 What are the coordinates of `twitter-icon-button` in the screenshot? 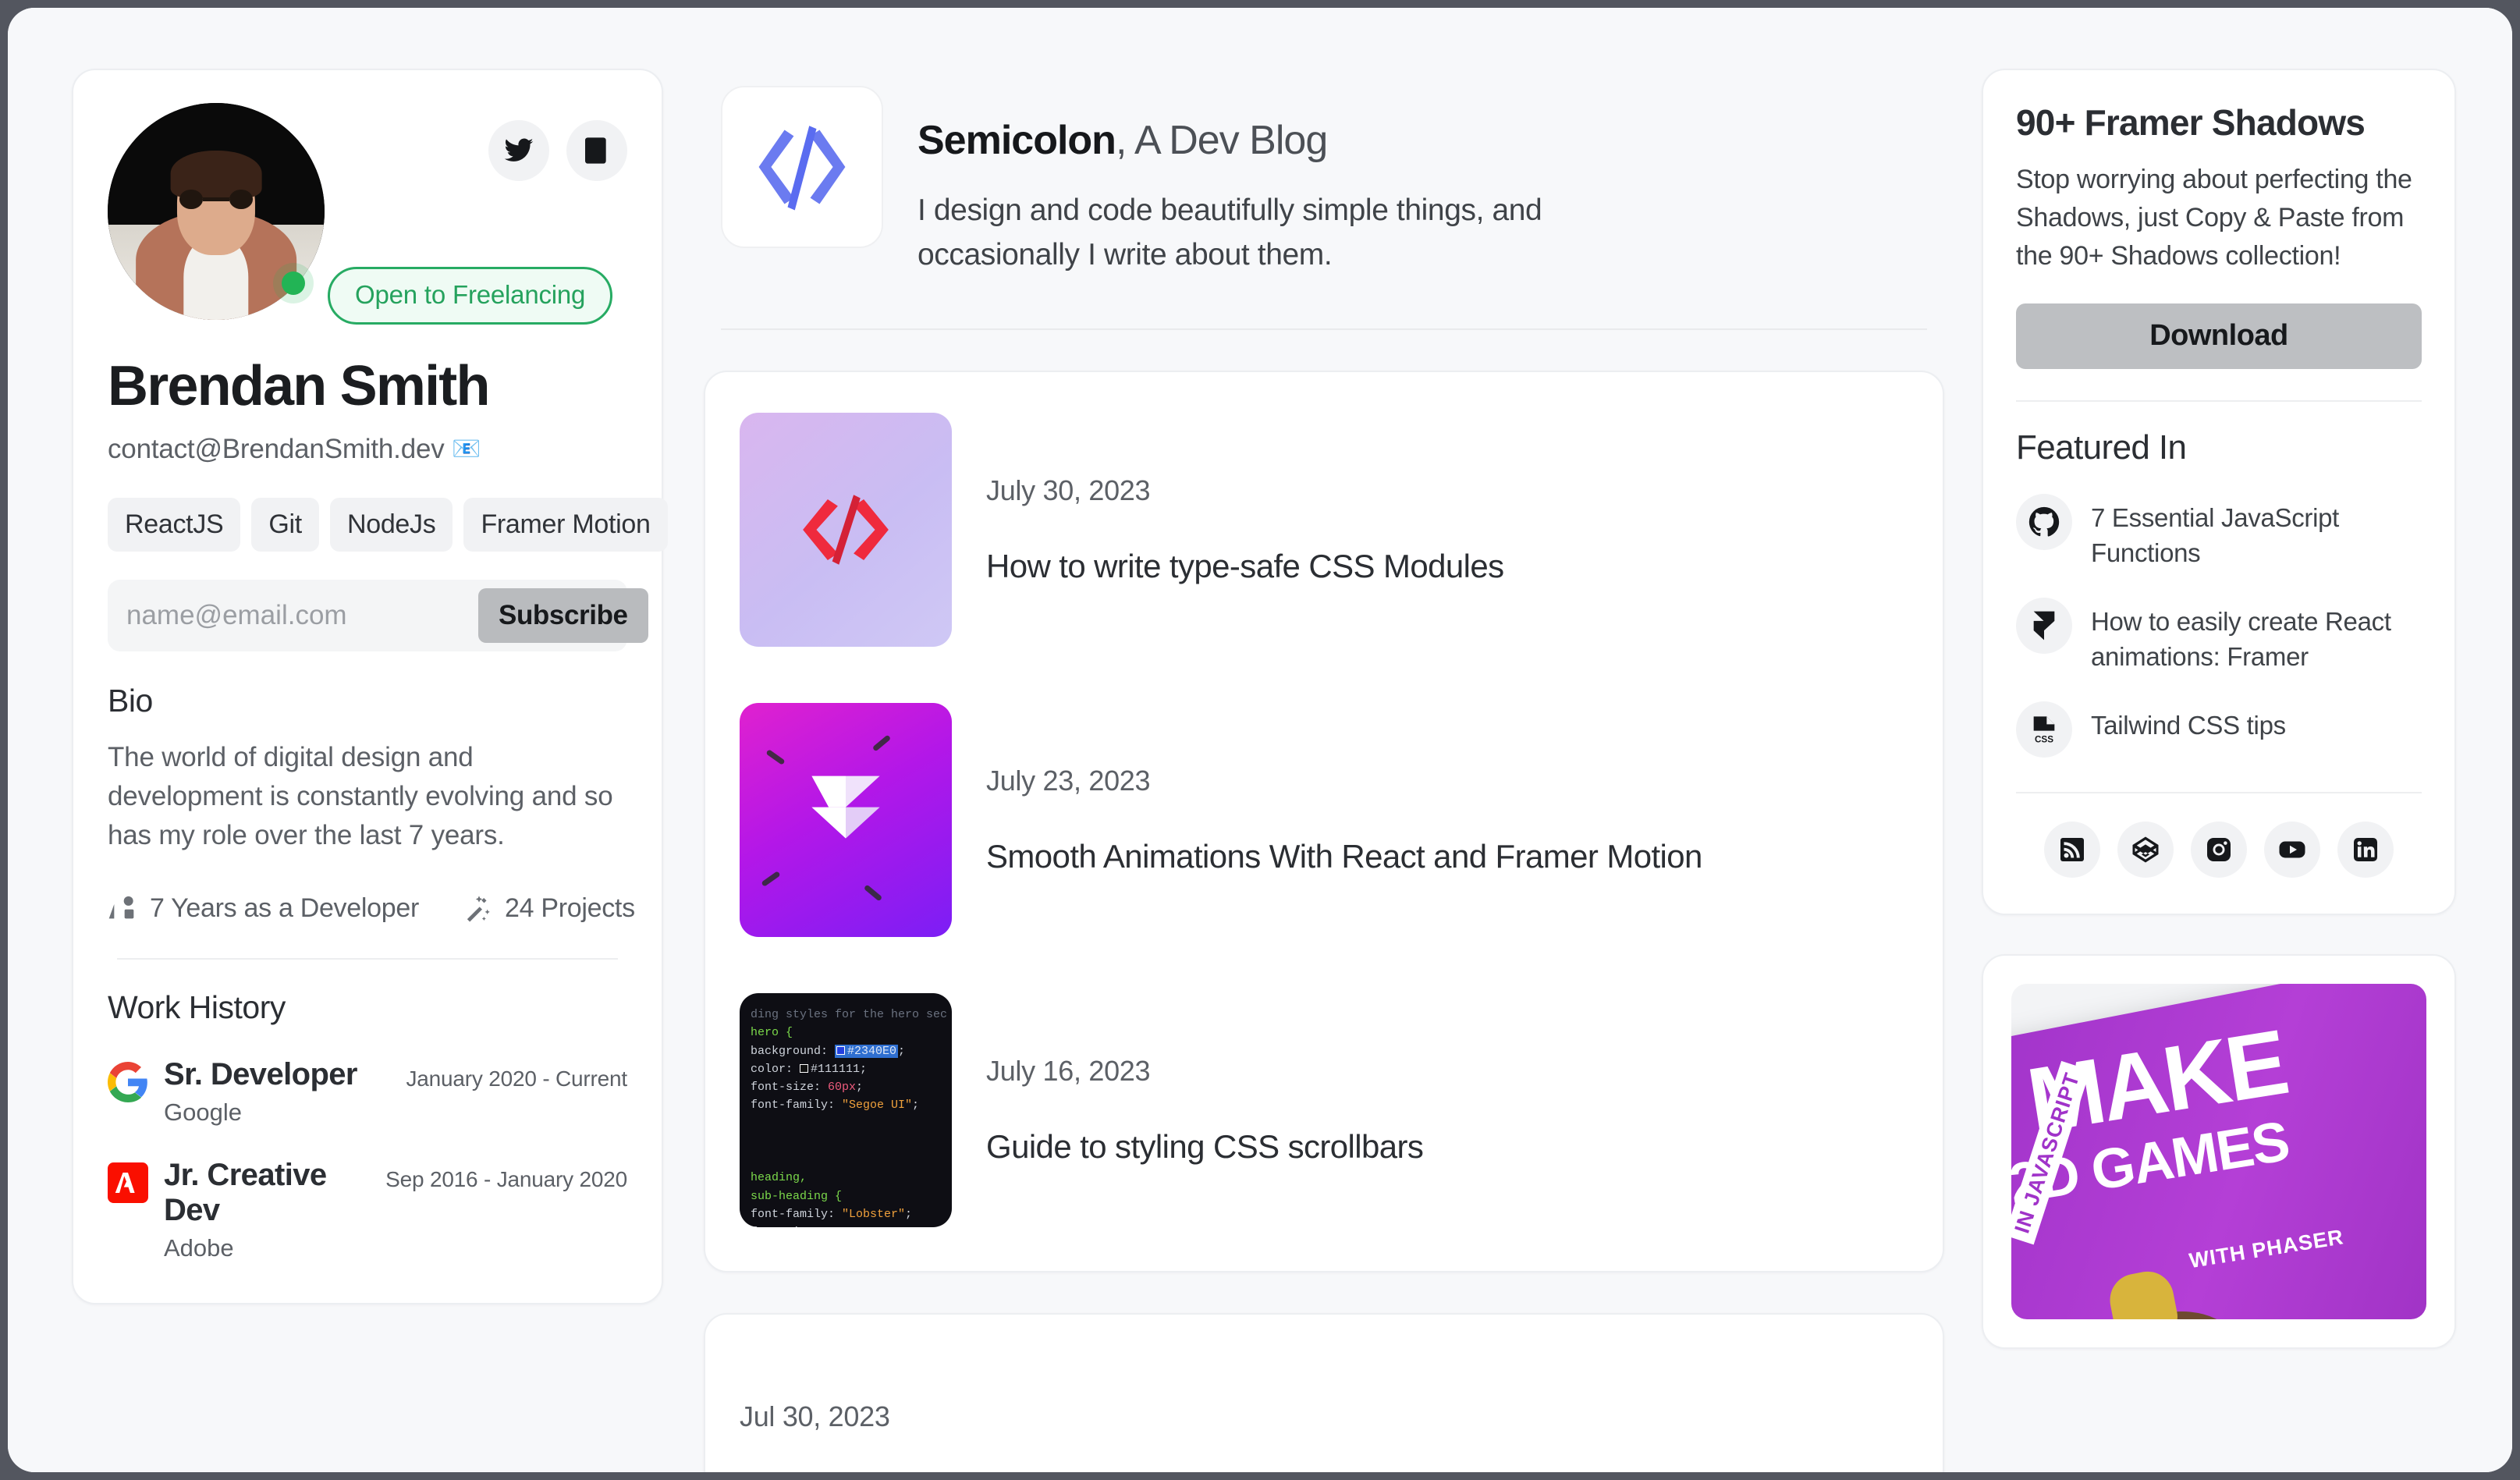 It's located at (518, 150).